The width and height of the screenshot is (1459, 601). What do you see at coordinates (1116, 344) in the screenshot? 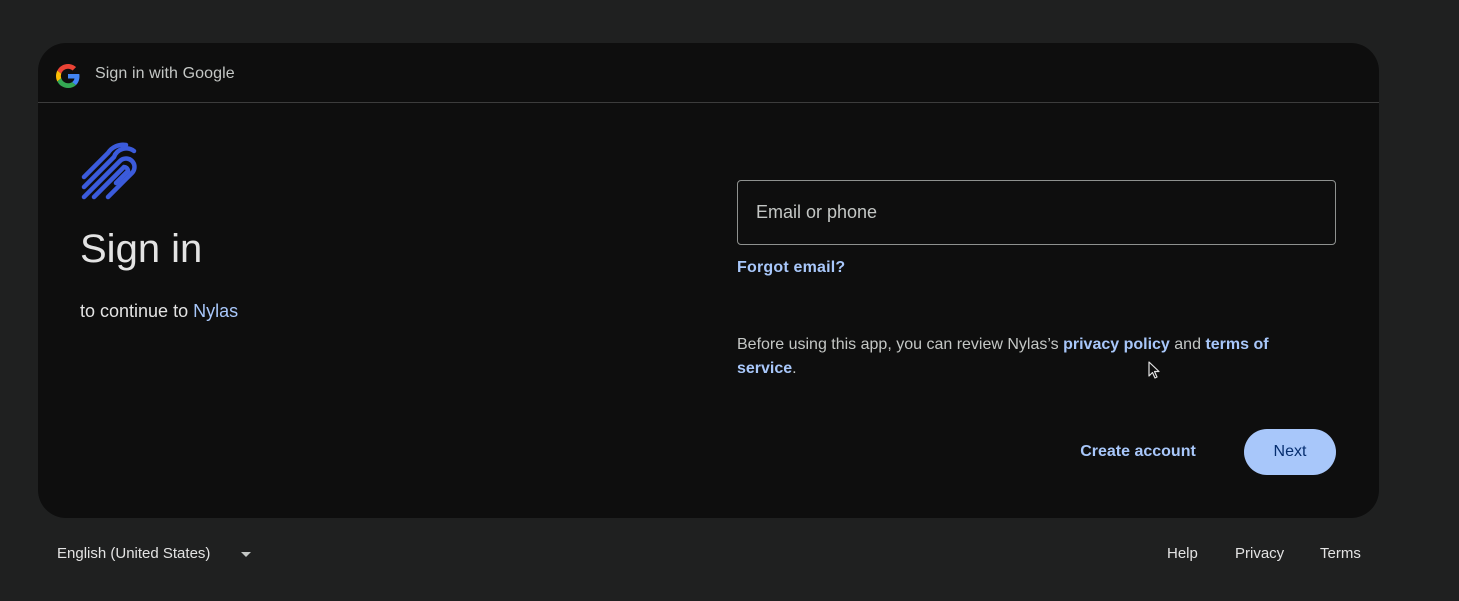
I see `privacy-policy-link: privacy policy` at bounding box center [1116, 344].